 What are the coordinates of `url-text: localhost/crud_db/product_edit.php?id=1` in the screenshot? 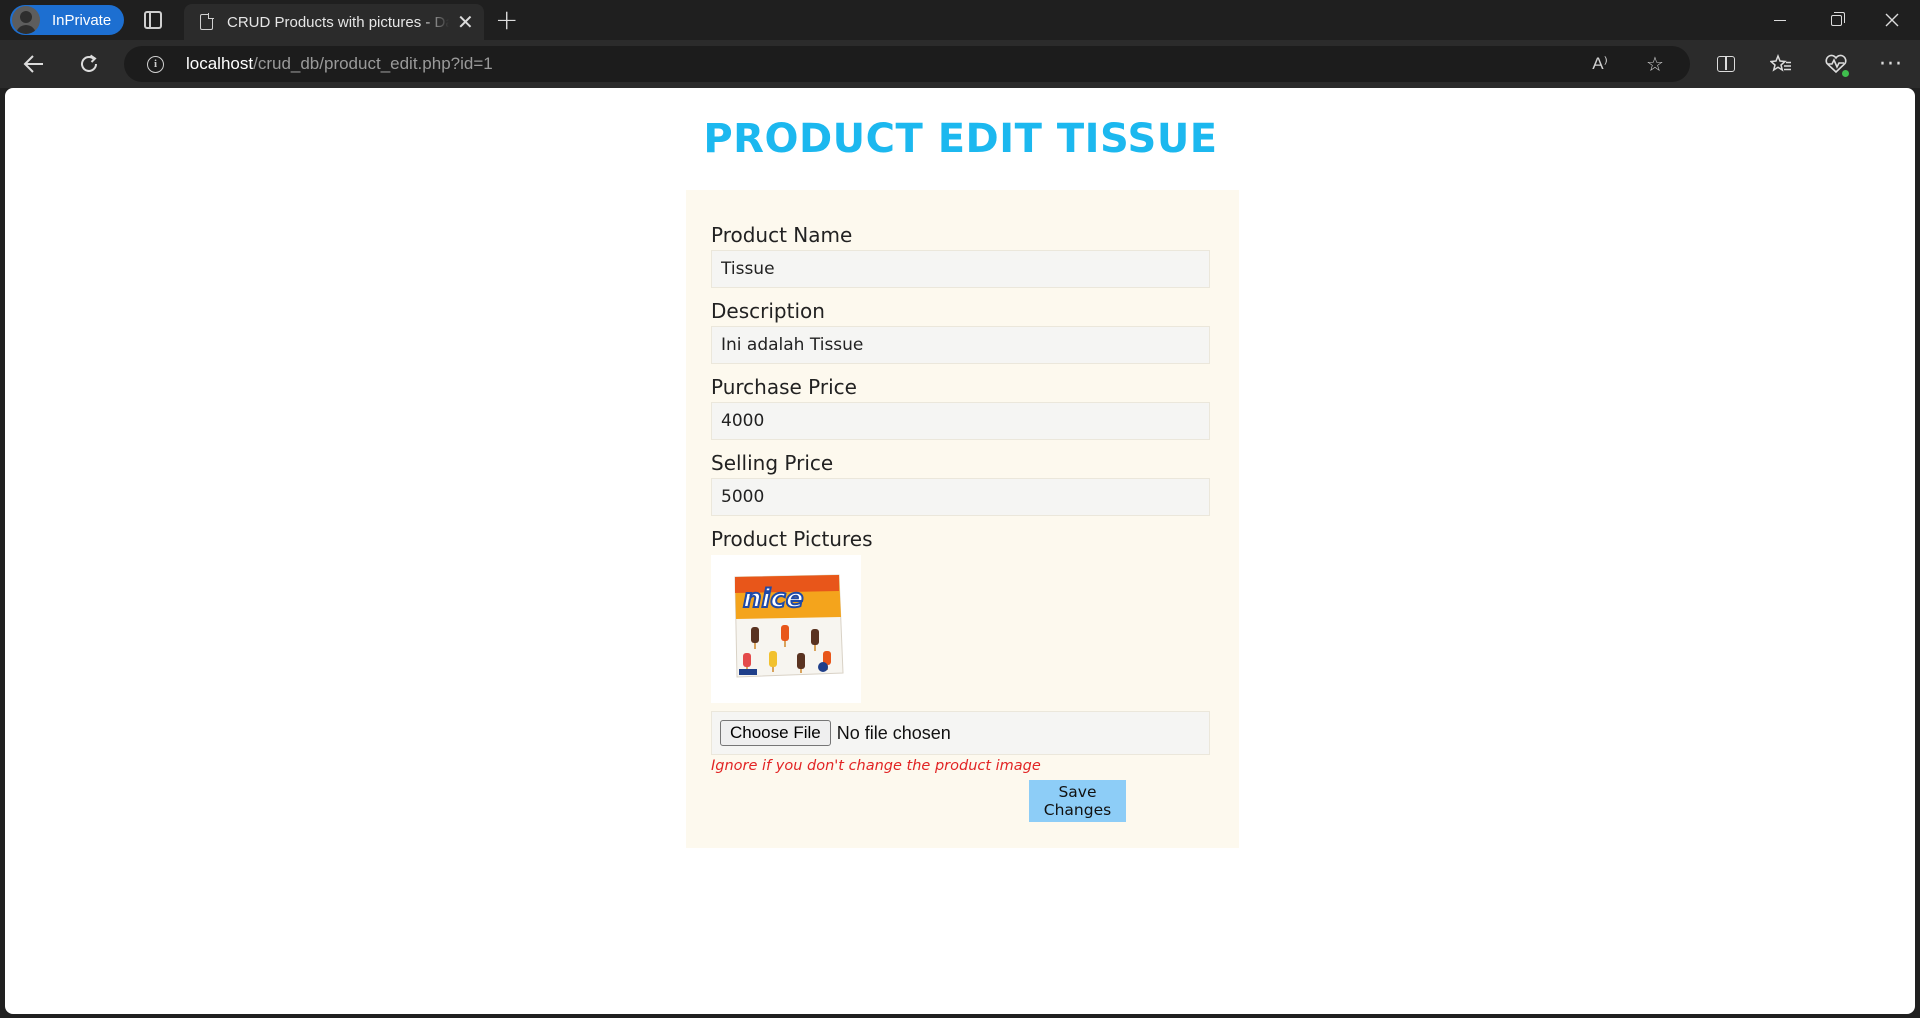 It's located at (339, 64).